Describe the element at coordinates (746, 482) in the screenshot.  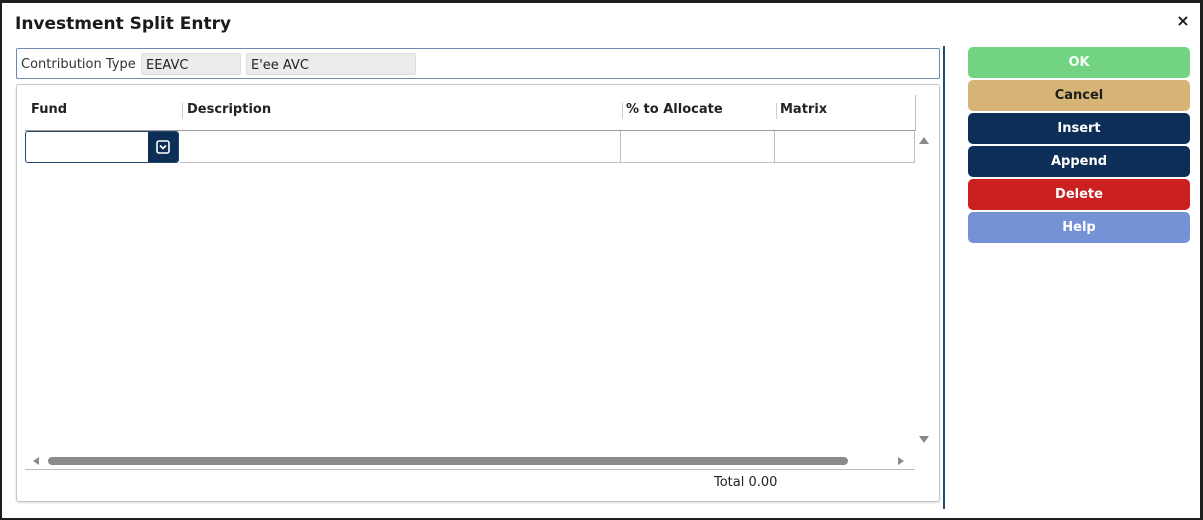
I see `total-label: Total 0.00` at that location.